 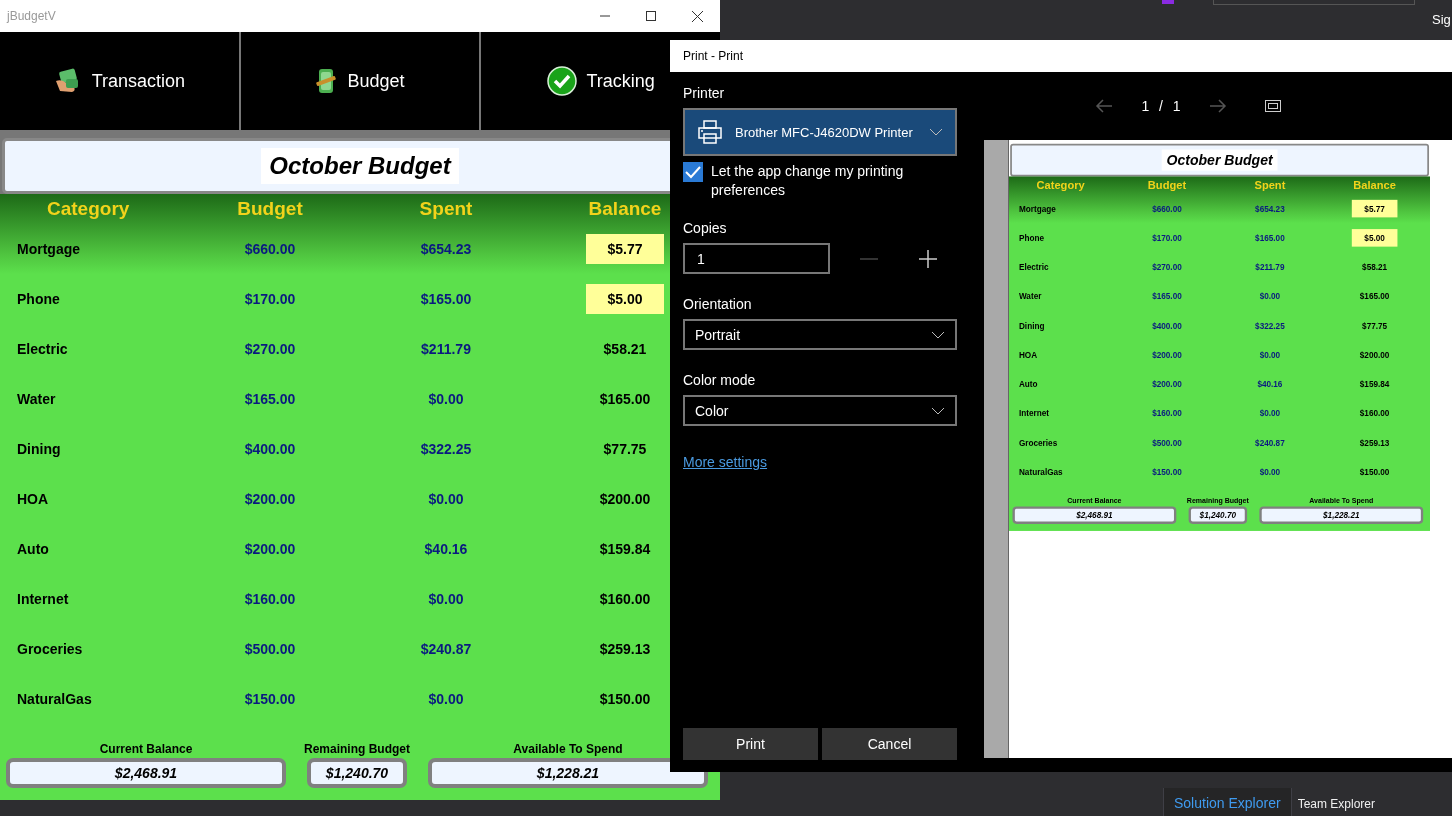 I want to click on summary-label: Current Balance, so click(x=146, y=749).